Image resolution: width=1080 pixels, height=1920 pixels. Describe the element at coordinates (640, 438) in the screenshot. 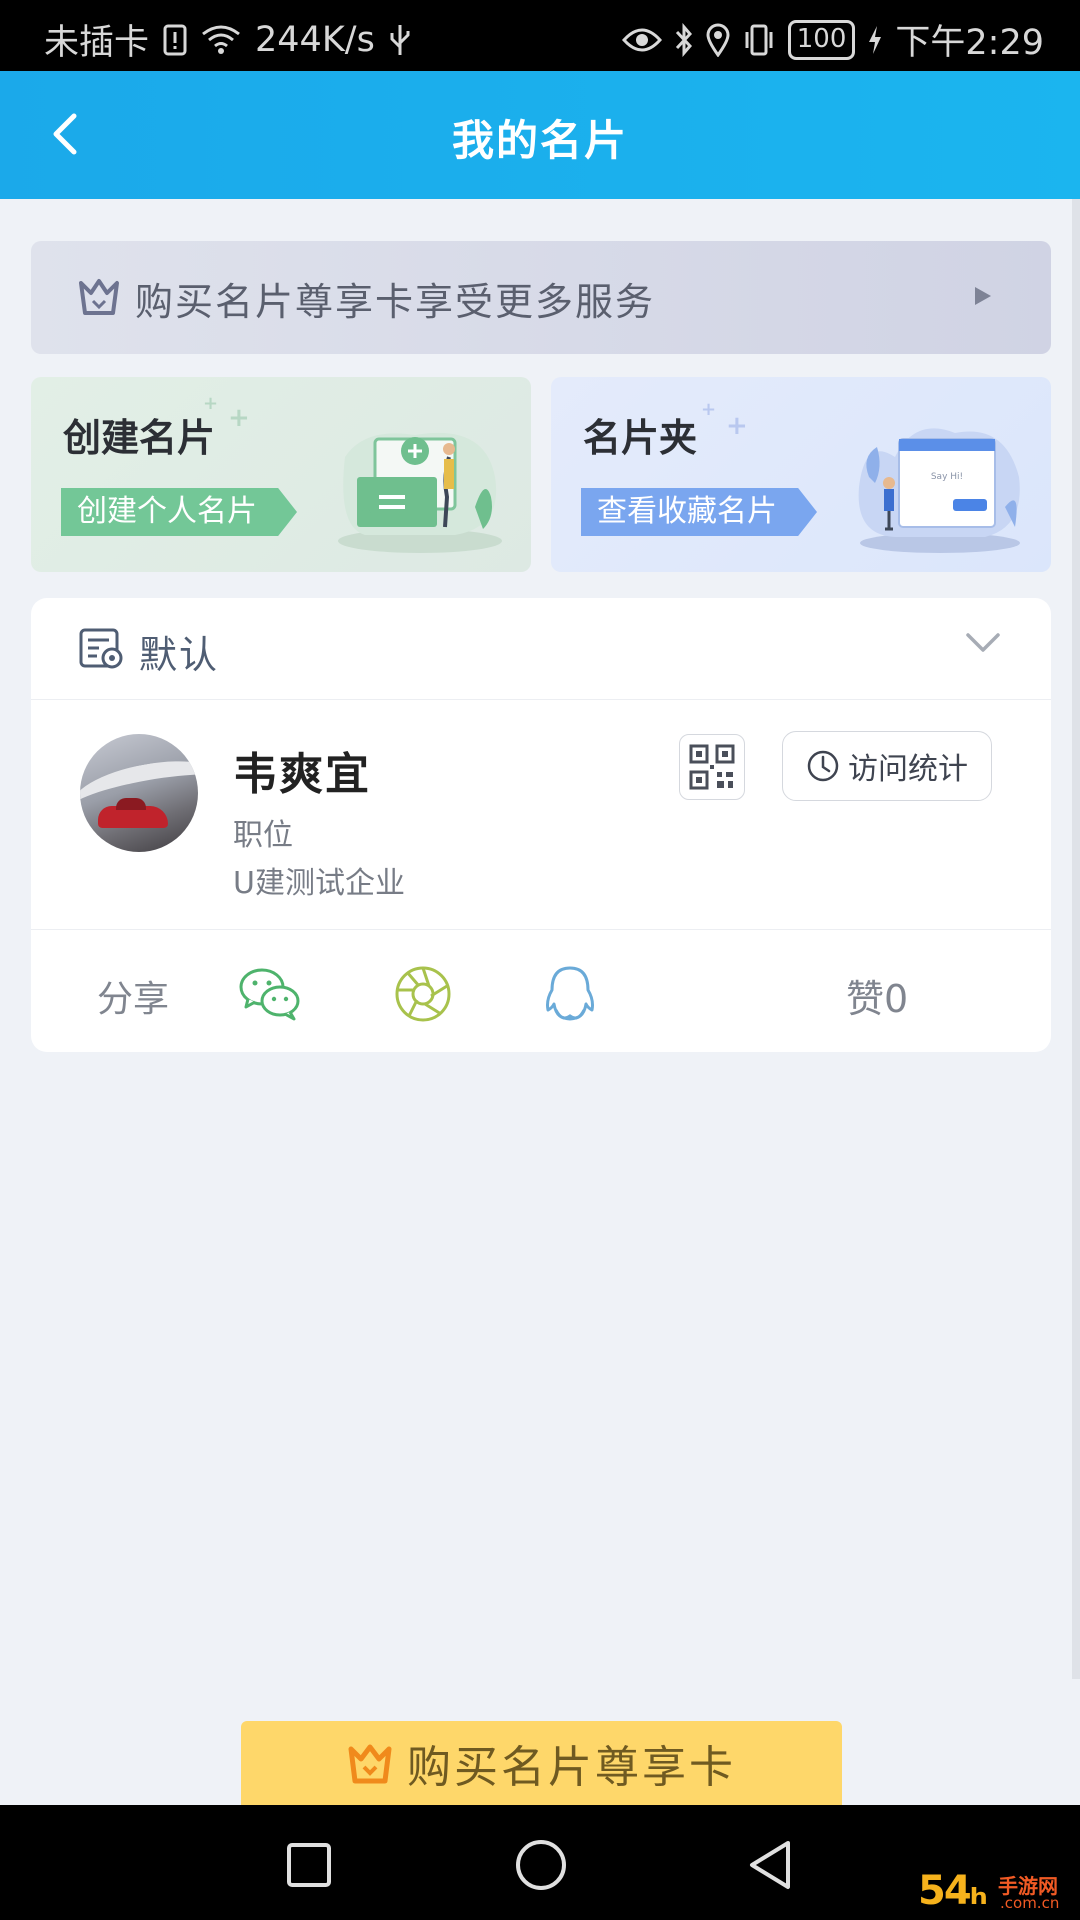

I see `card-folder-title: 名片夹` at that location.